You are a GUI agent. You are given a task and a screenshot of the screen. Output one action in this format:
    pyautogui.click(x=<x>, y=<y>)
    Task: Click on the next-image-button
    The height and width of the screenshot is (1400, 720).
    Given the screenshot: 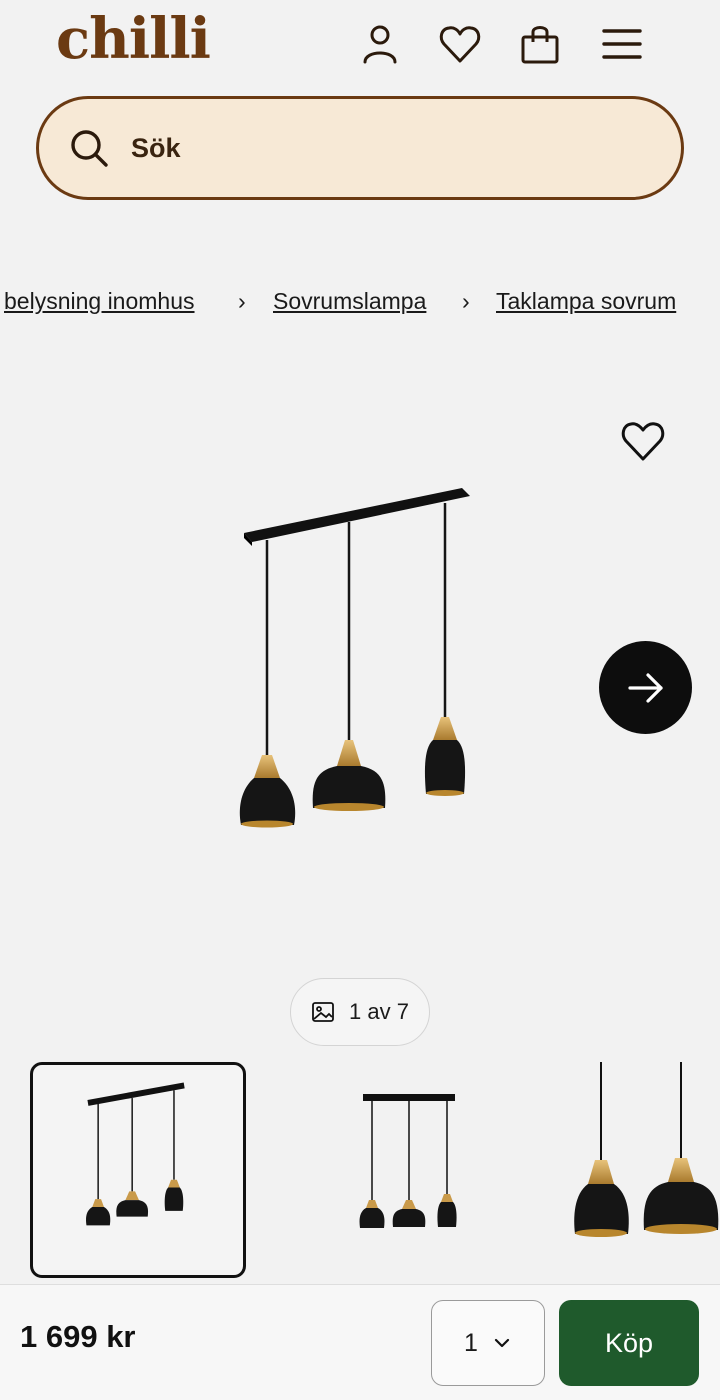 What is the action you would take?
    pyautogui.click(x=645, y=687)
    